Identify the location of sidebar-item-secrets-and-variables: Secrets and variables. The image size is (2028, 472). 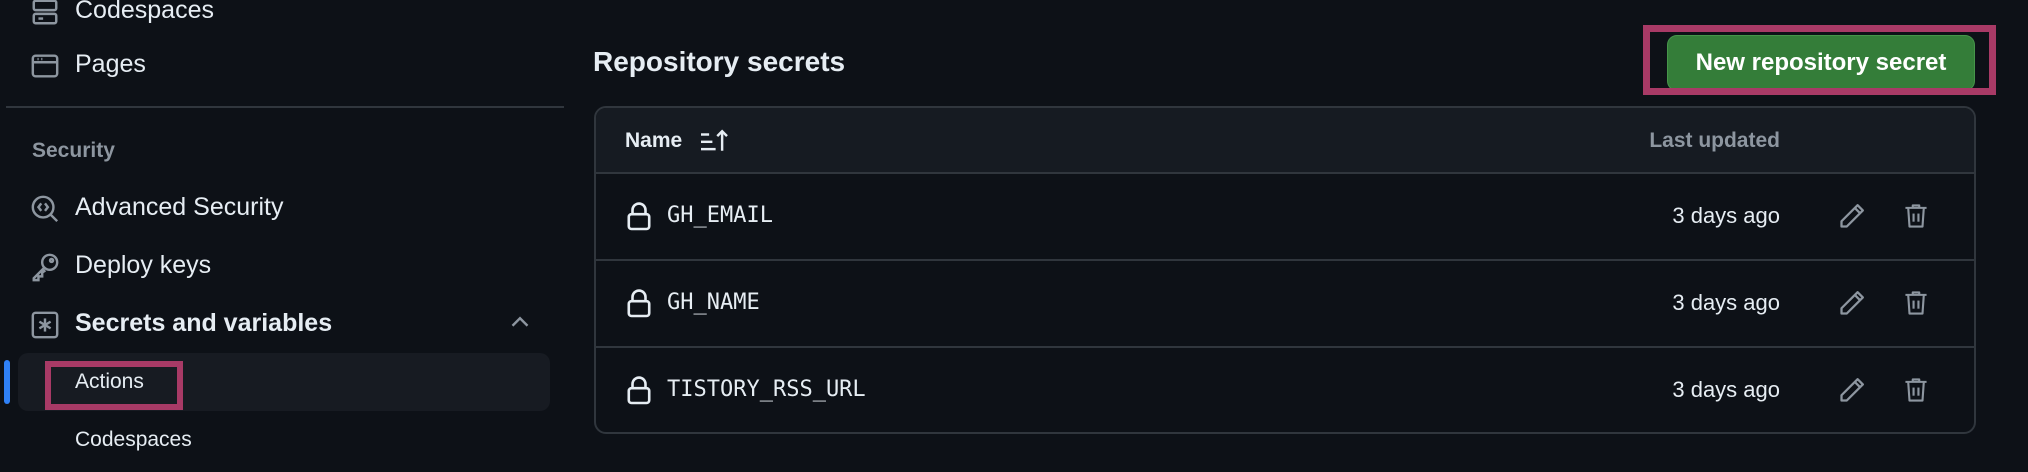
(283, 324).